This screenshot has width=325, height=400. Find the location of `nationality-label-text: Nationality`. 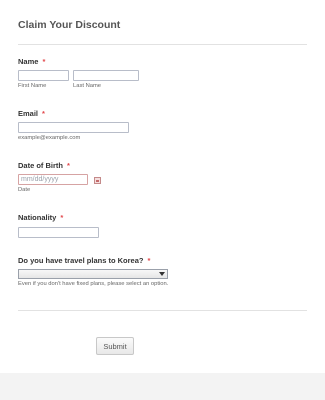

nationality-label-text: Nationality is located at coordinates (37, 217).